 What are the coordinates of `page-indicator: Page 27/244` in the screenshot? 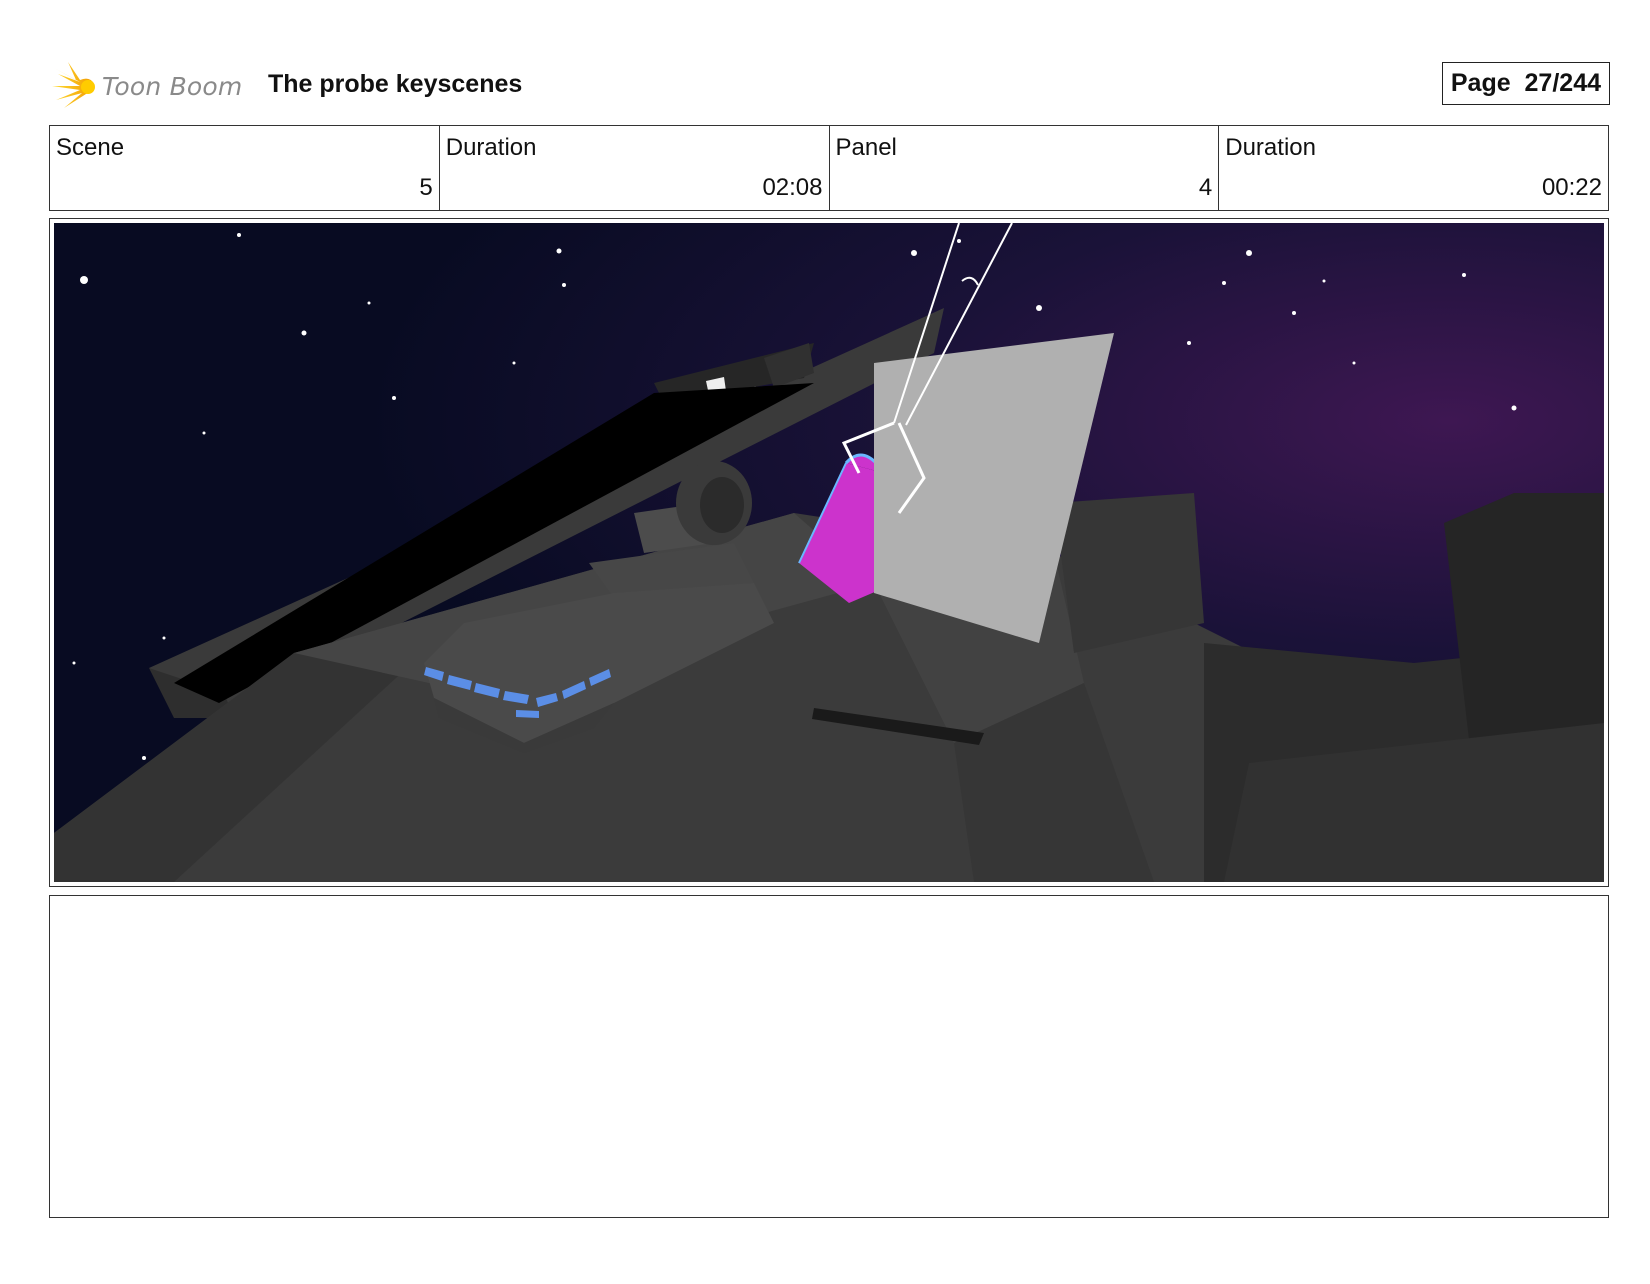 It's located at (1525, 83).